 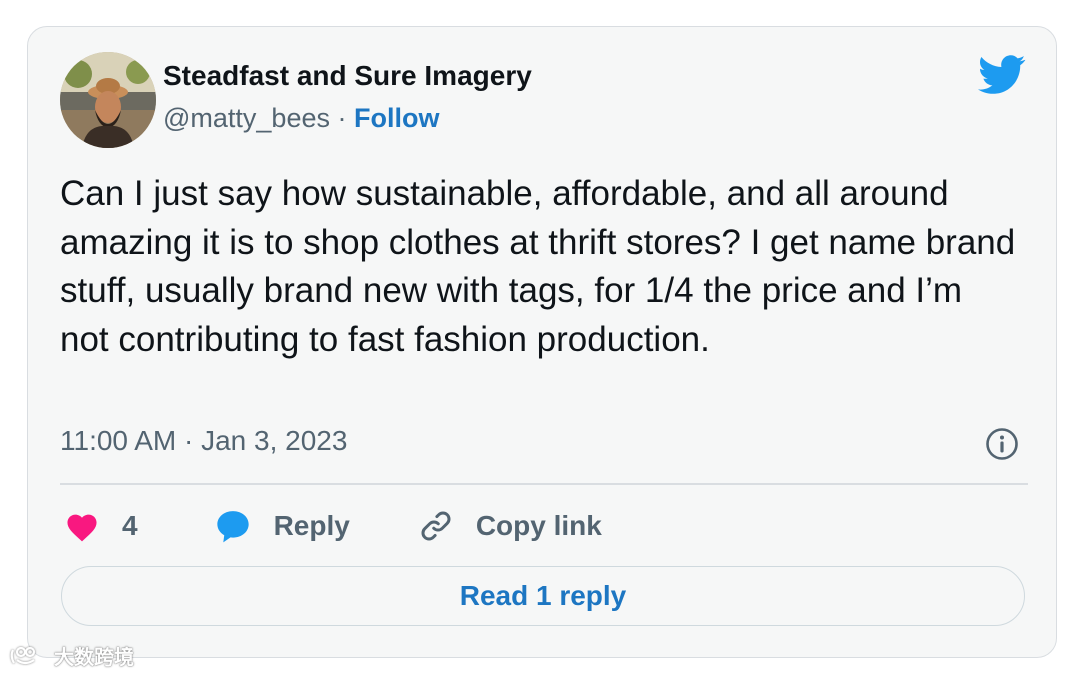 I want to click on author-handle-row: @matty_bees · Follow, so click(x=301, y=118).